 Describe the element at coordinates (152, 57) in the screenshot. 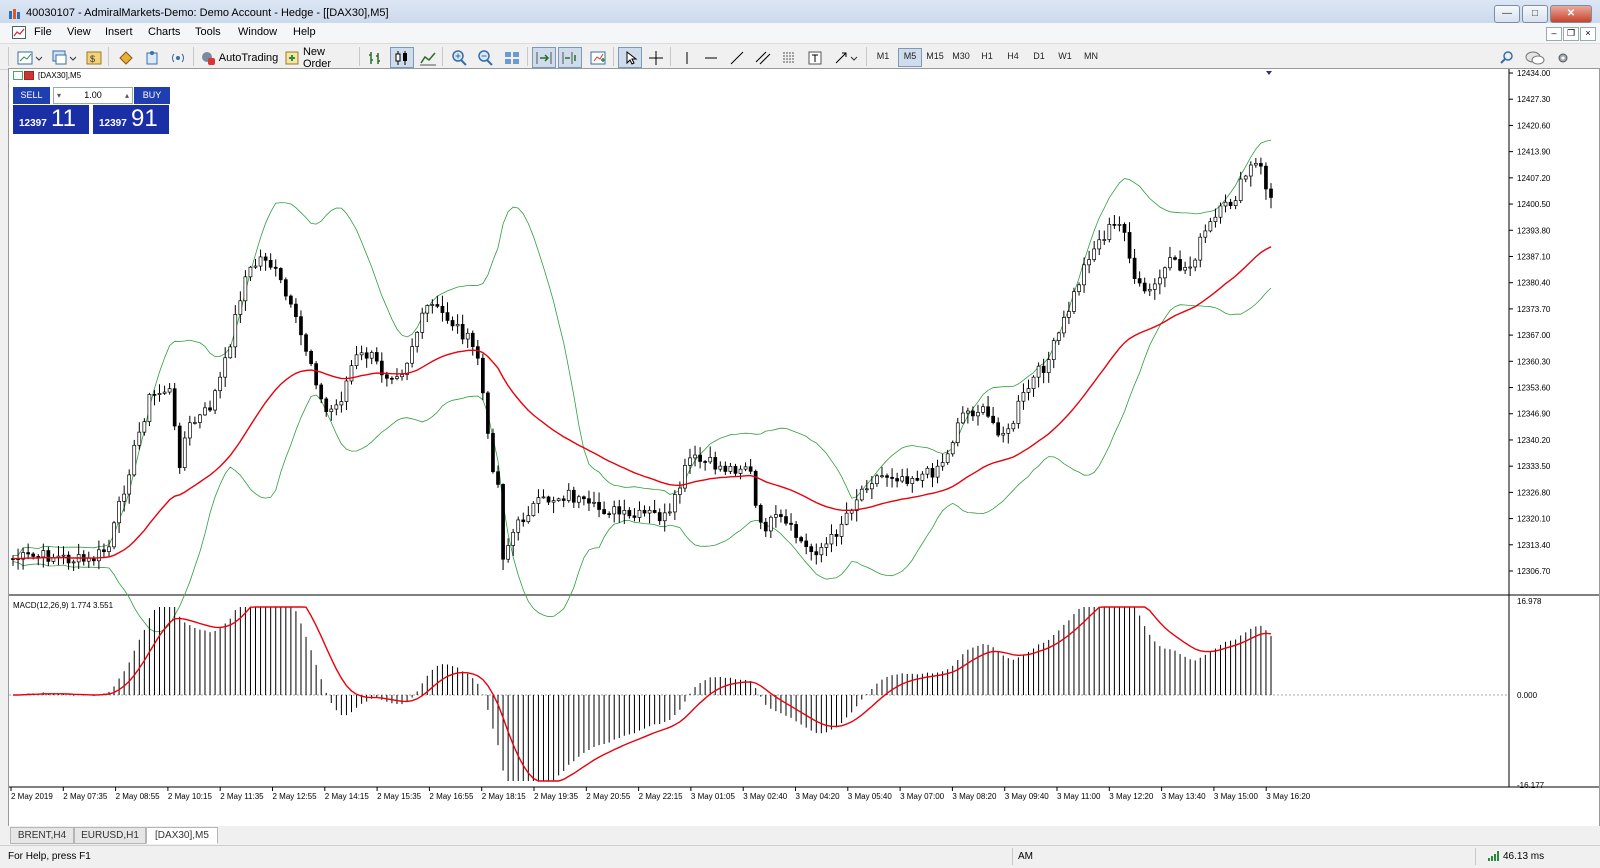

I see `terminal-button` at that location.